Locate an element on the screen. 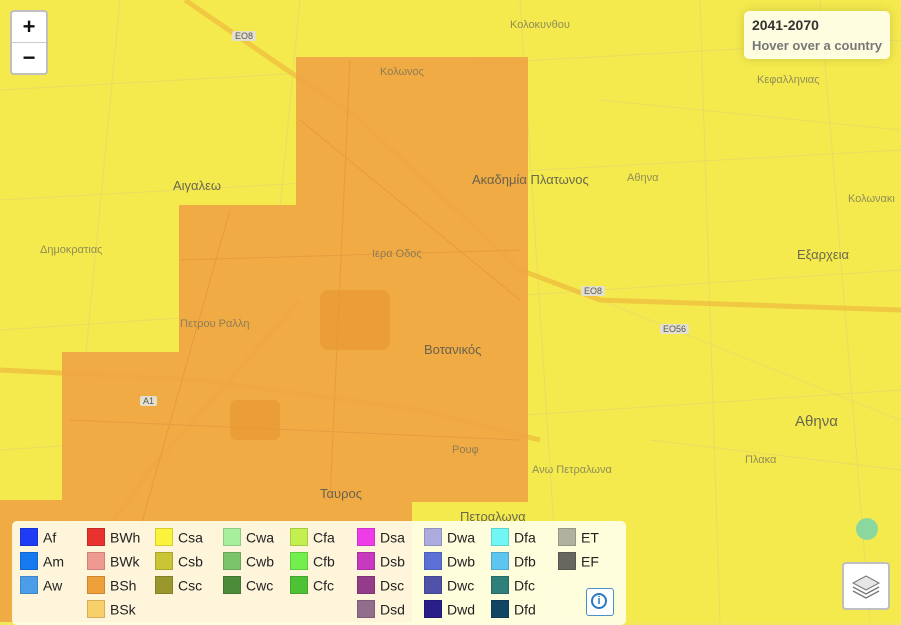  legend-label: Cfc is located at coordinates (323, 585).